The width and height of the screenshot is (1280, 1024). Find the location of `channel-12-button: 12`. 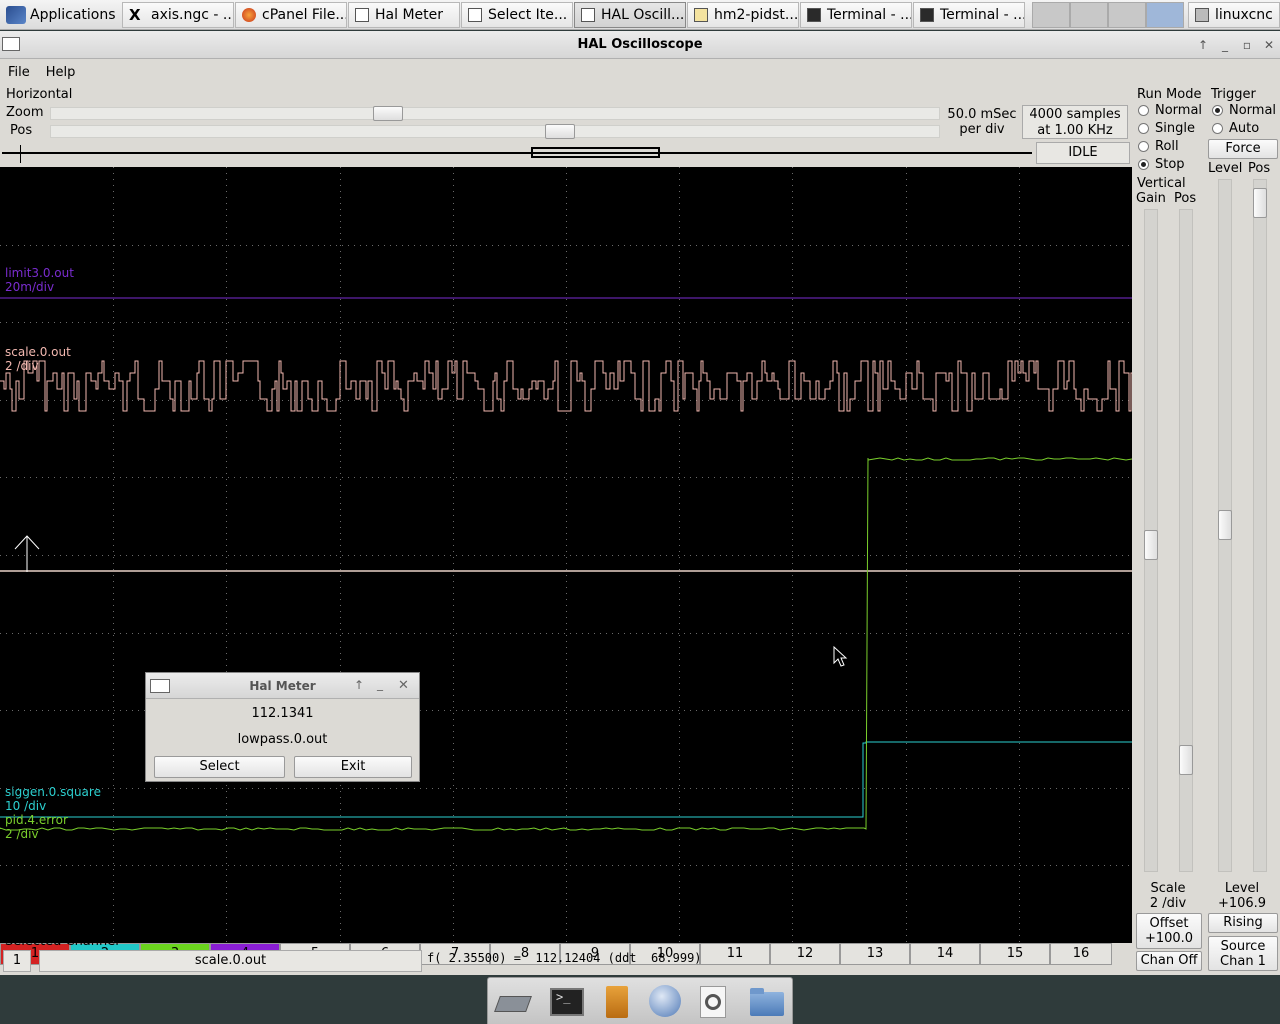

channel-12-button: 12 is located at coordinates (805, 954).